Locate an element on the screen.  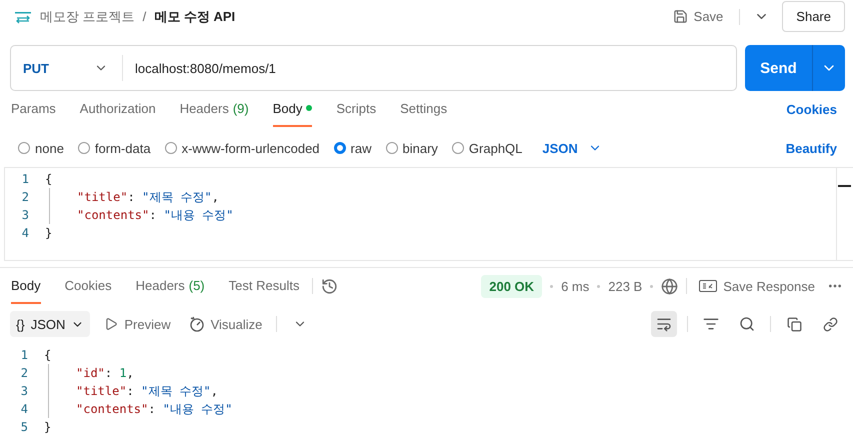
filter-icon is located at coordinates (711, 324).